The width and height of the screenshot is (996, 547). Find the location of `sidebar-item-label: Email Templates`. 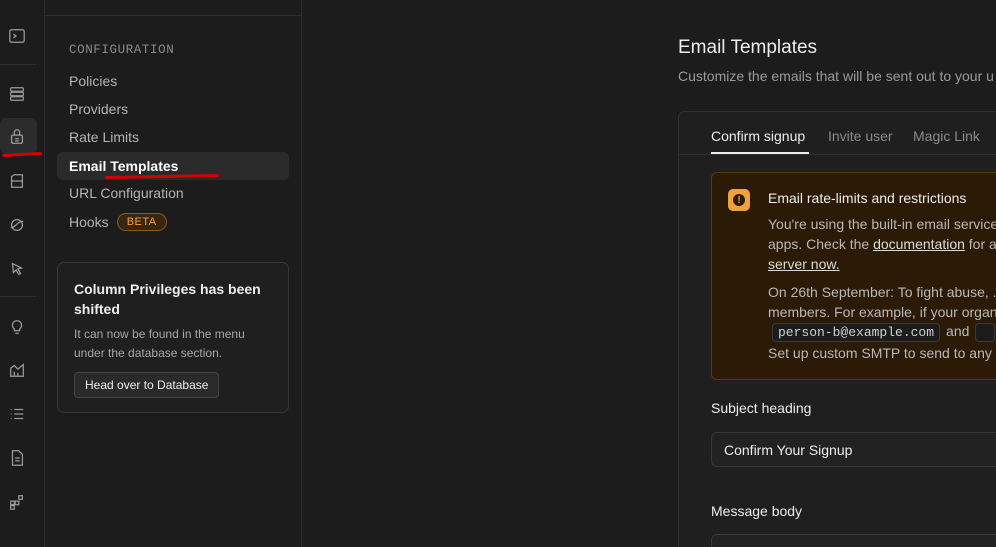

sidebar-item-label: Email Templates is located at coordinates (124, 166).